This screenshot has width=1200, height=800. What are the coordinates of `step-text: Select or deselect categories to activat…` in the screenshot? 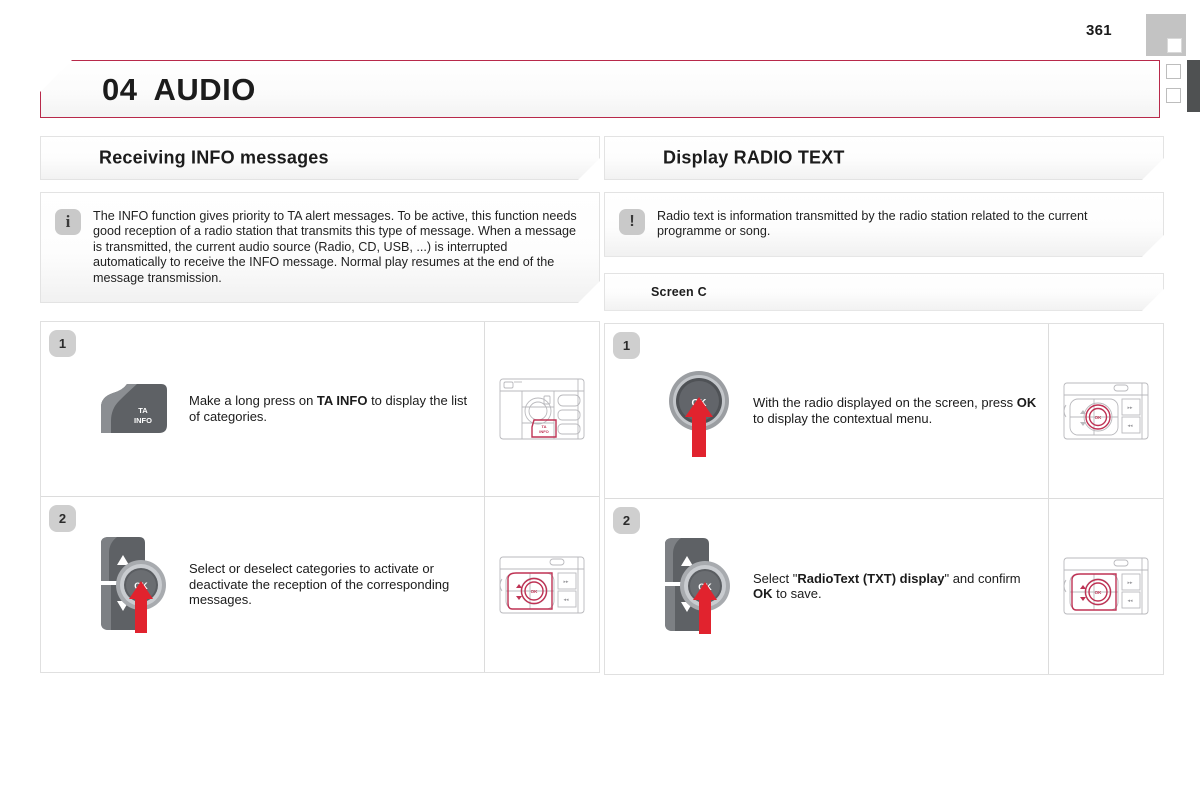 It's located at (319, 584).